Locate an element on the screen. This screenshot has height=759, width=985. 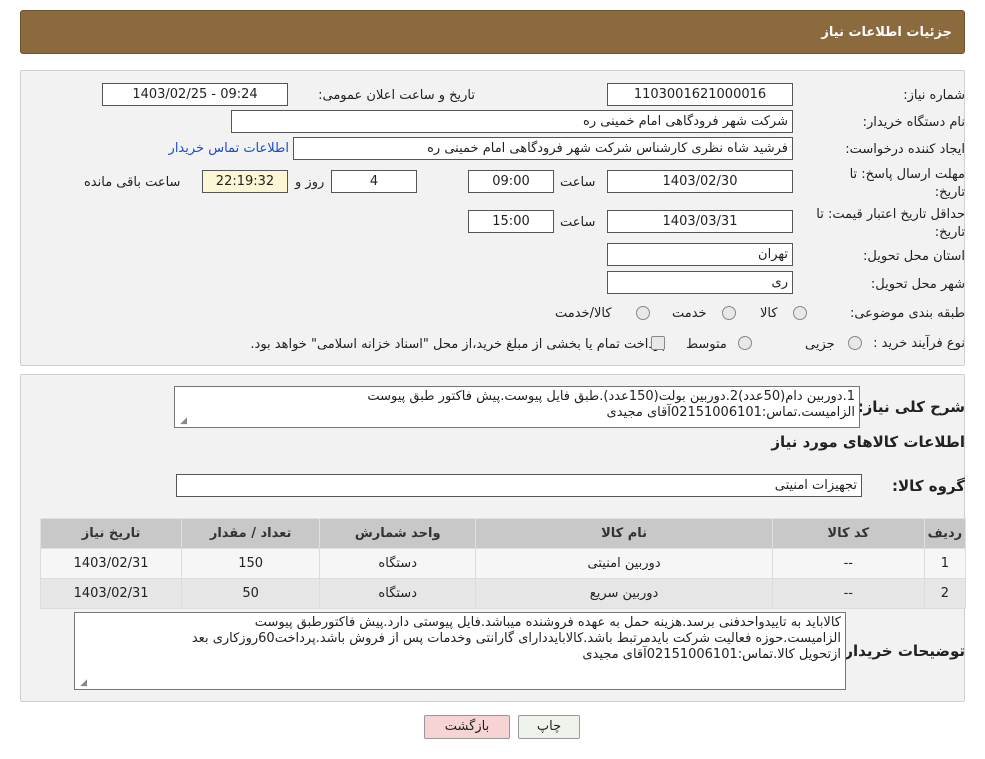
need-number-label: شماره نیاز: is located at coordinates (934, 95).